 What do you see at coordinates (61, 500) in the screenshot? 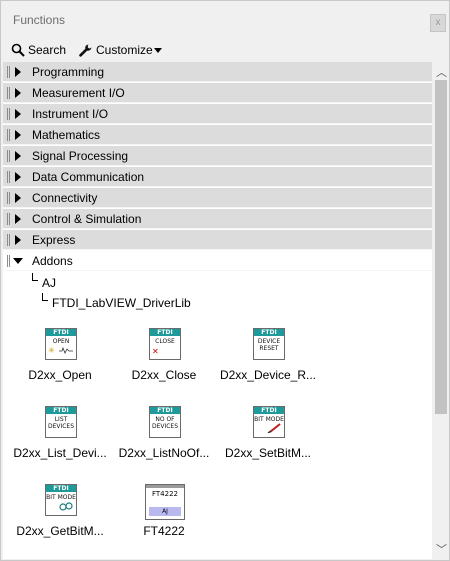
I see `ftdi-get-bit-mode-icon: FTDI BIT MODE` at bounding box center [61, 500].